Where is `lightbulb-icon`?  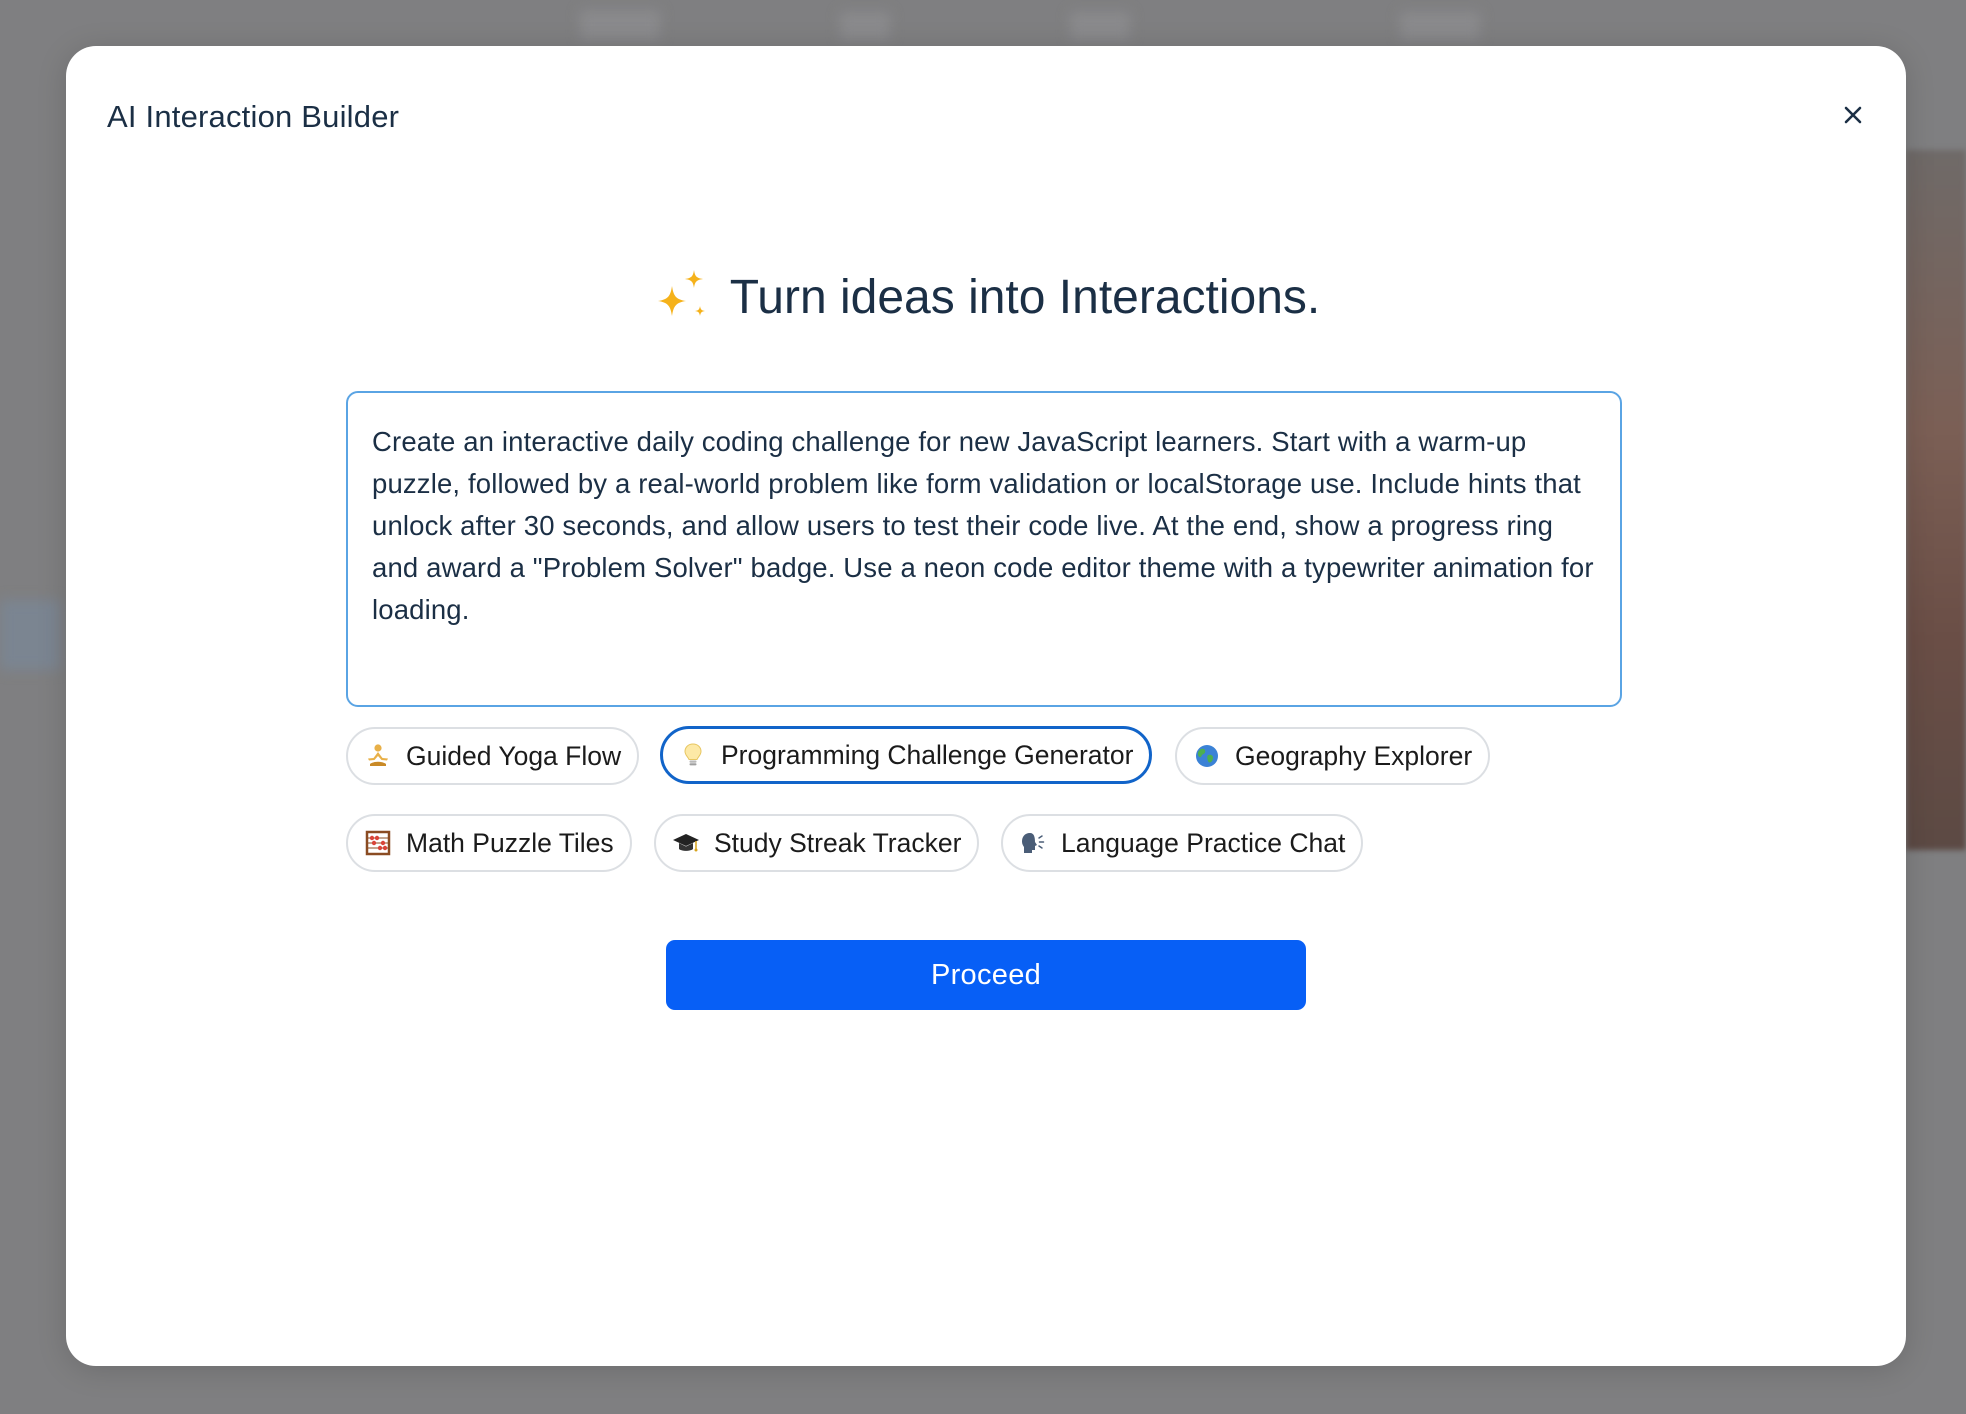
lightbulb-icon is located at coordinates (693, 755).